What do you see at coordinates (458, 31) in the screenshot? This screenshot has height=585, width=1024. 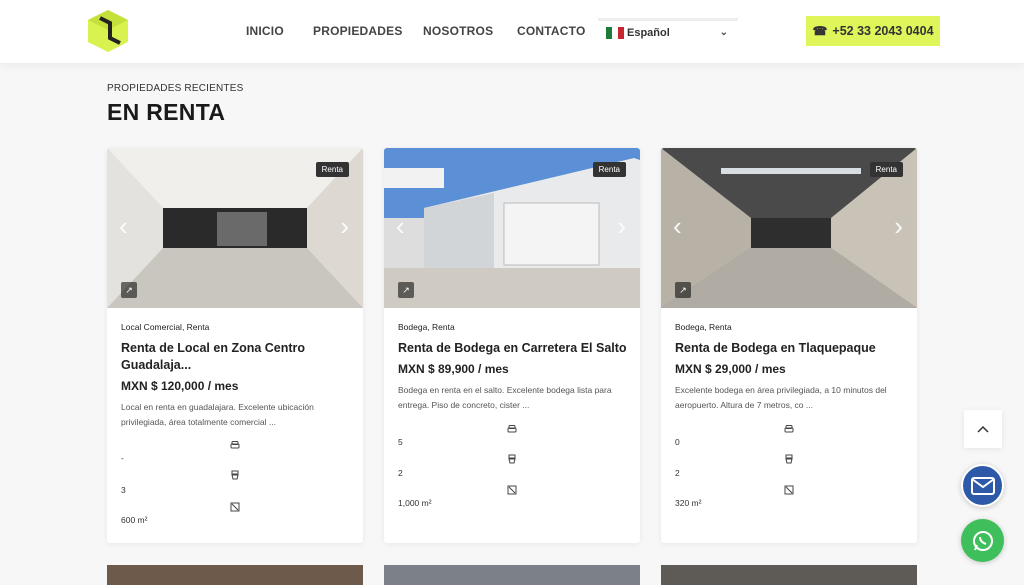 I see `nav-nosotros: NOSOTROS` at bounding box center [458, 31].